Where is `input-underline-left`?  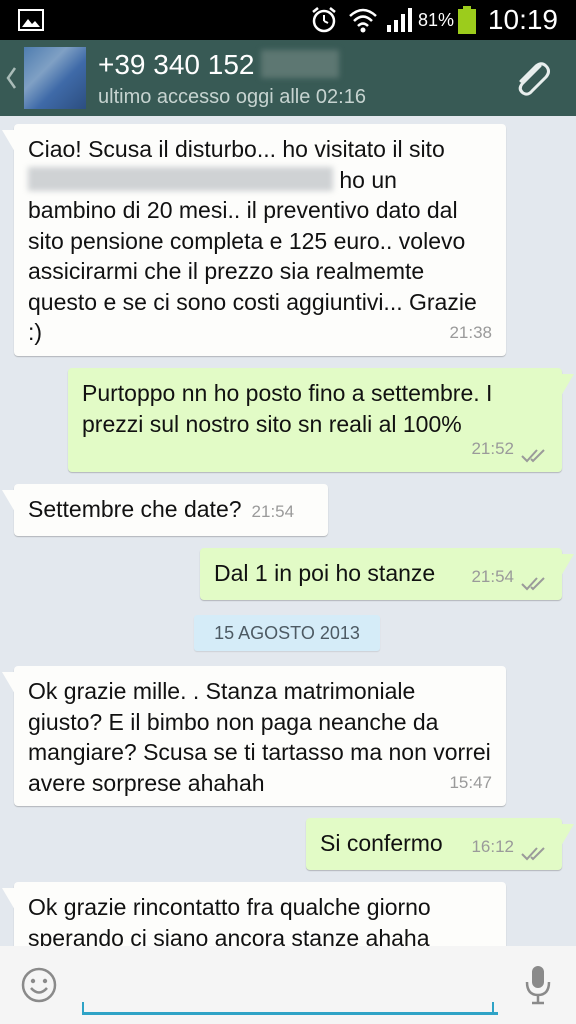 input-underline-left is located at coordinates (83, 1007).